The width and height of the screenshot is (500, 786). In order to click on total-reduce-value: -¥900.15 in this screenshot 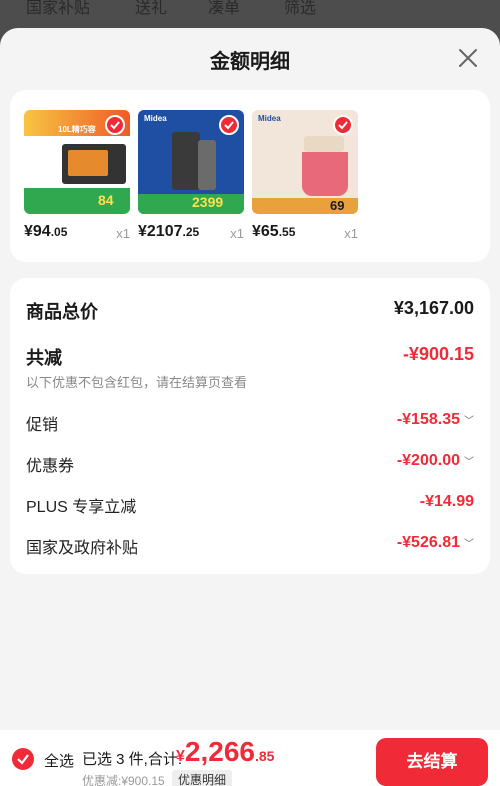, I will do `click(438, 354)`.